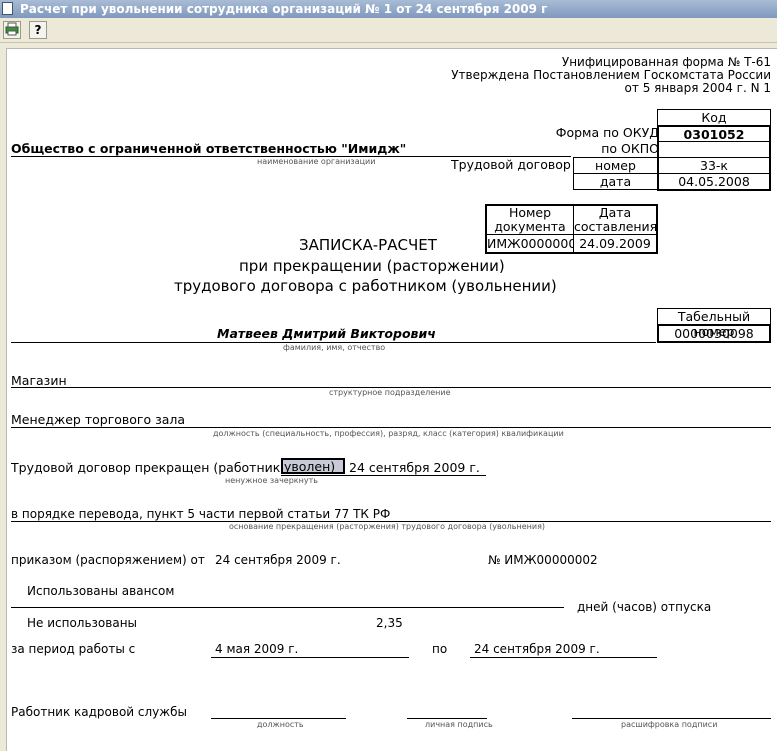 The height and width of the screenshot is (751, 777). Describe the element at coordinates (447, 718) in the screenshot. I see `hr-sign-line` at that location.